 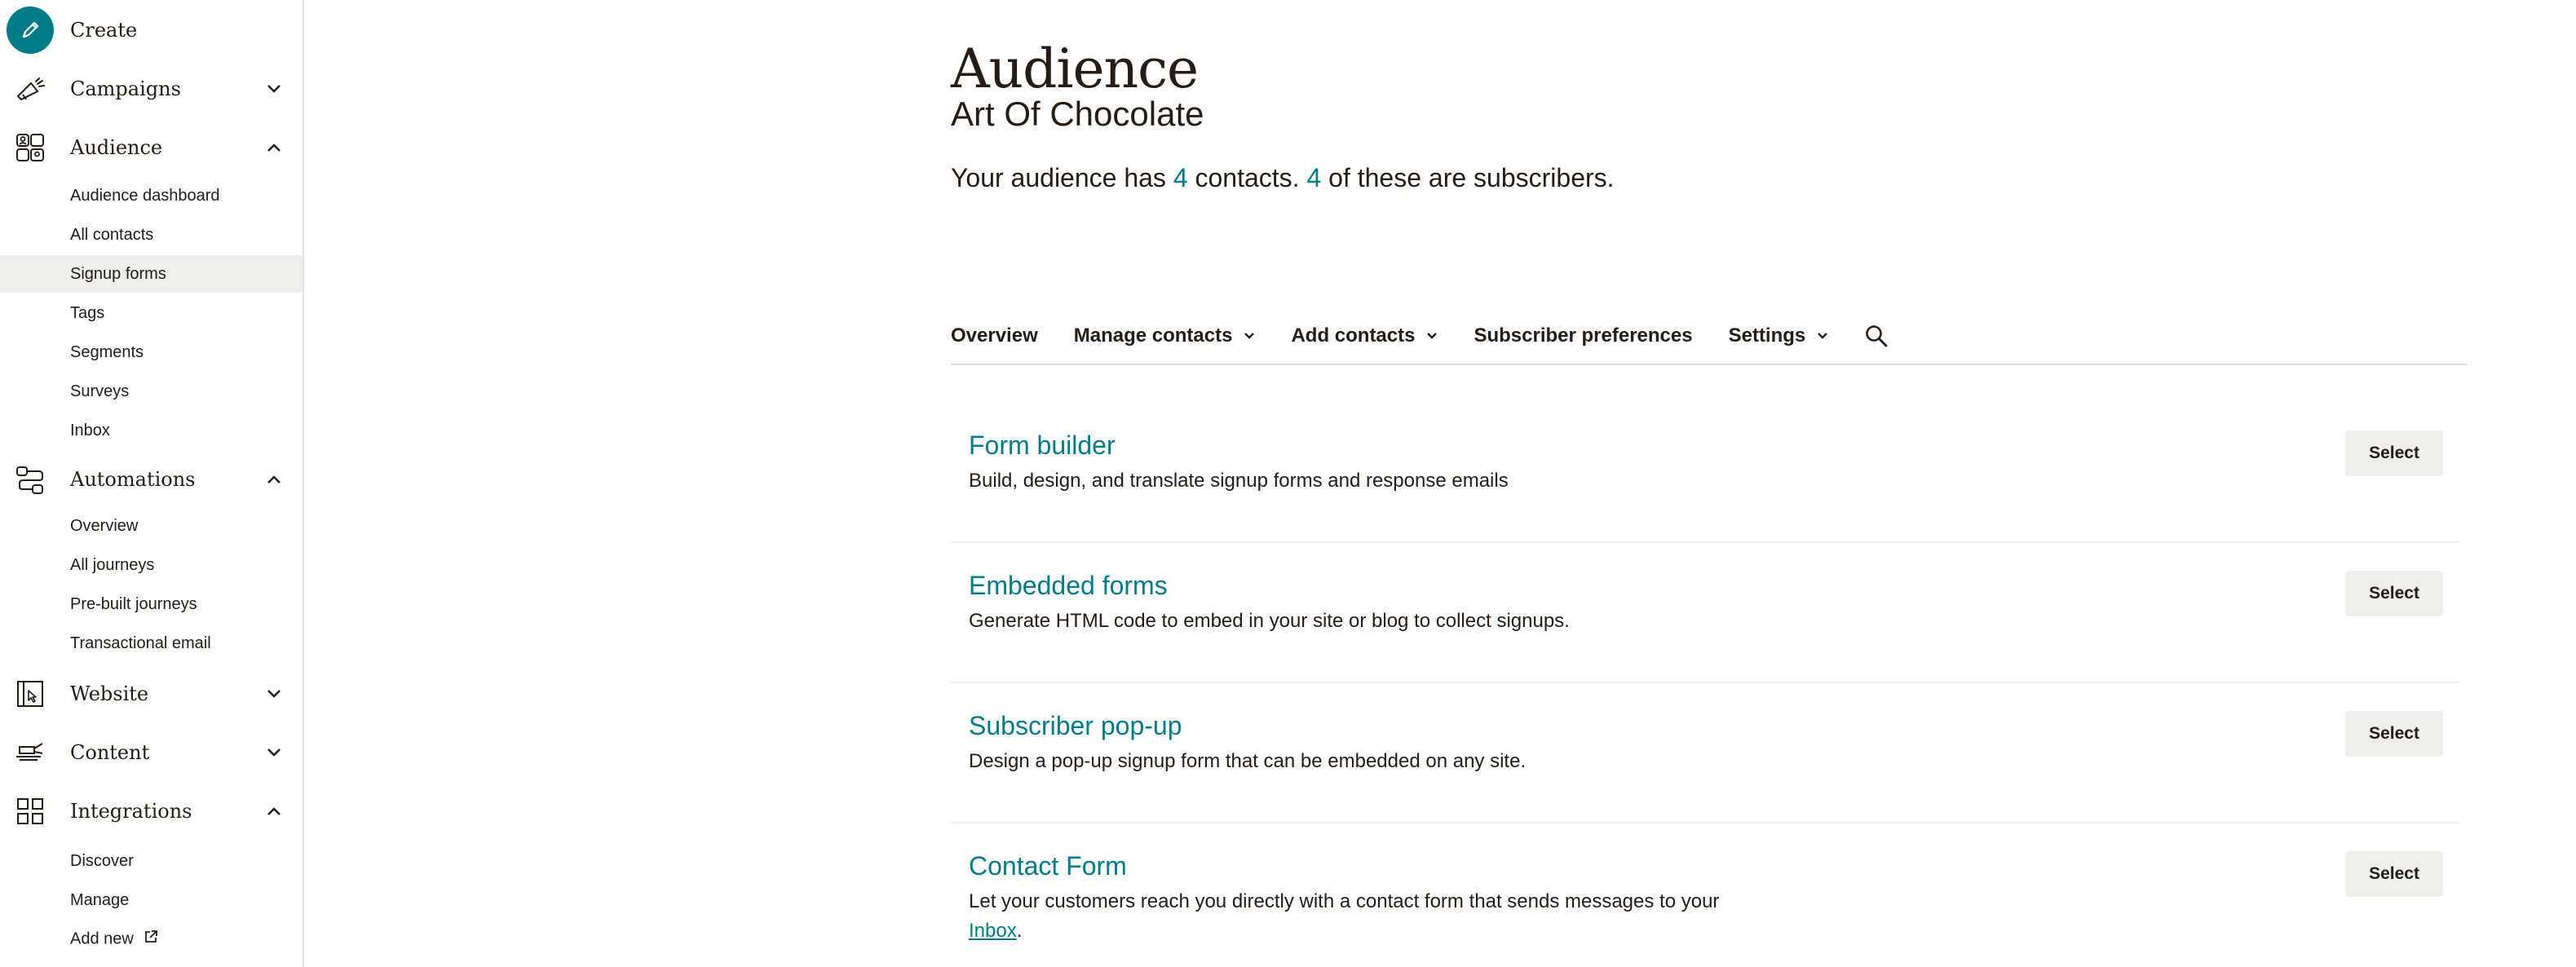 What do you see at coordinates (1877, 335) in the screenshot?
I see `search-icon` at bounding box center [1877, 335].